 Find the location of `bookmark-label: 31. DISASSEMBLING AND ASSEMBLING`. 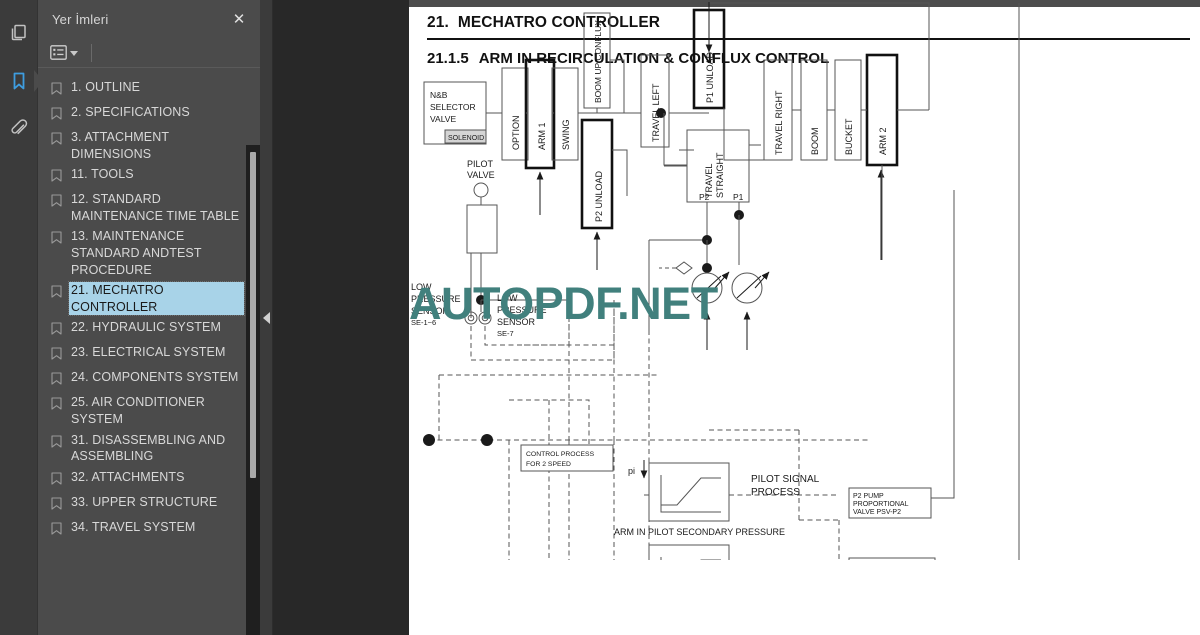

bookmark-label: 31. DISASSEMBLING AND ASSEMBLING is located at coordinates (148, 448).